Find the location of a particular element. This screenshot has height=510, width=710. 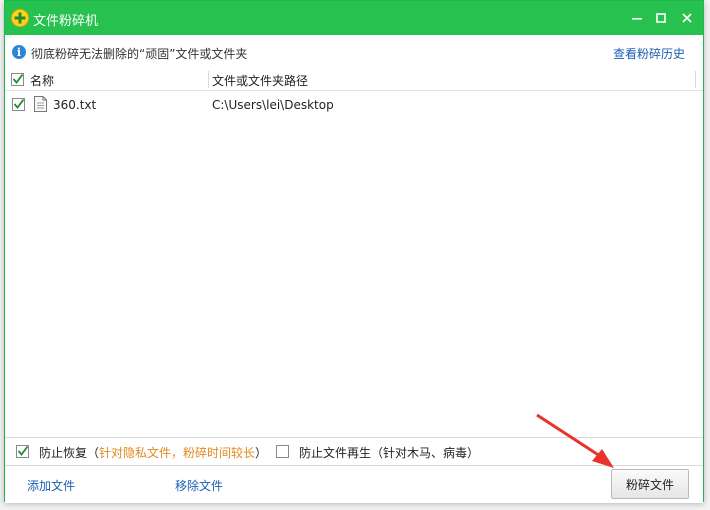

info-text: 彻底粉碎无法删除的“顽固”文件或文件夹 is located at coordinates (139, 54).